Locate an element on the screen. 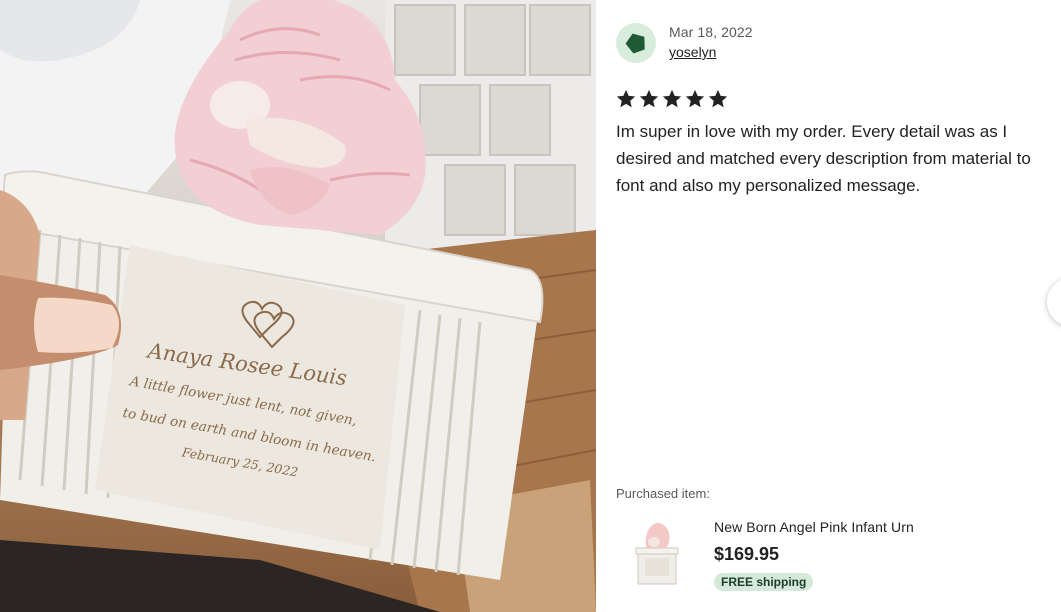 This screenshot has width=1061, height=612. pentagon-avatar-icon is located at coordinates (635, 43).